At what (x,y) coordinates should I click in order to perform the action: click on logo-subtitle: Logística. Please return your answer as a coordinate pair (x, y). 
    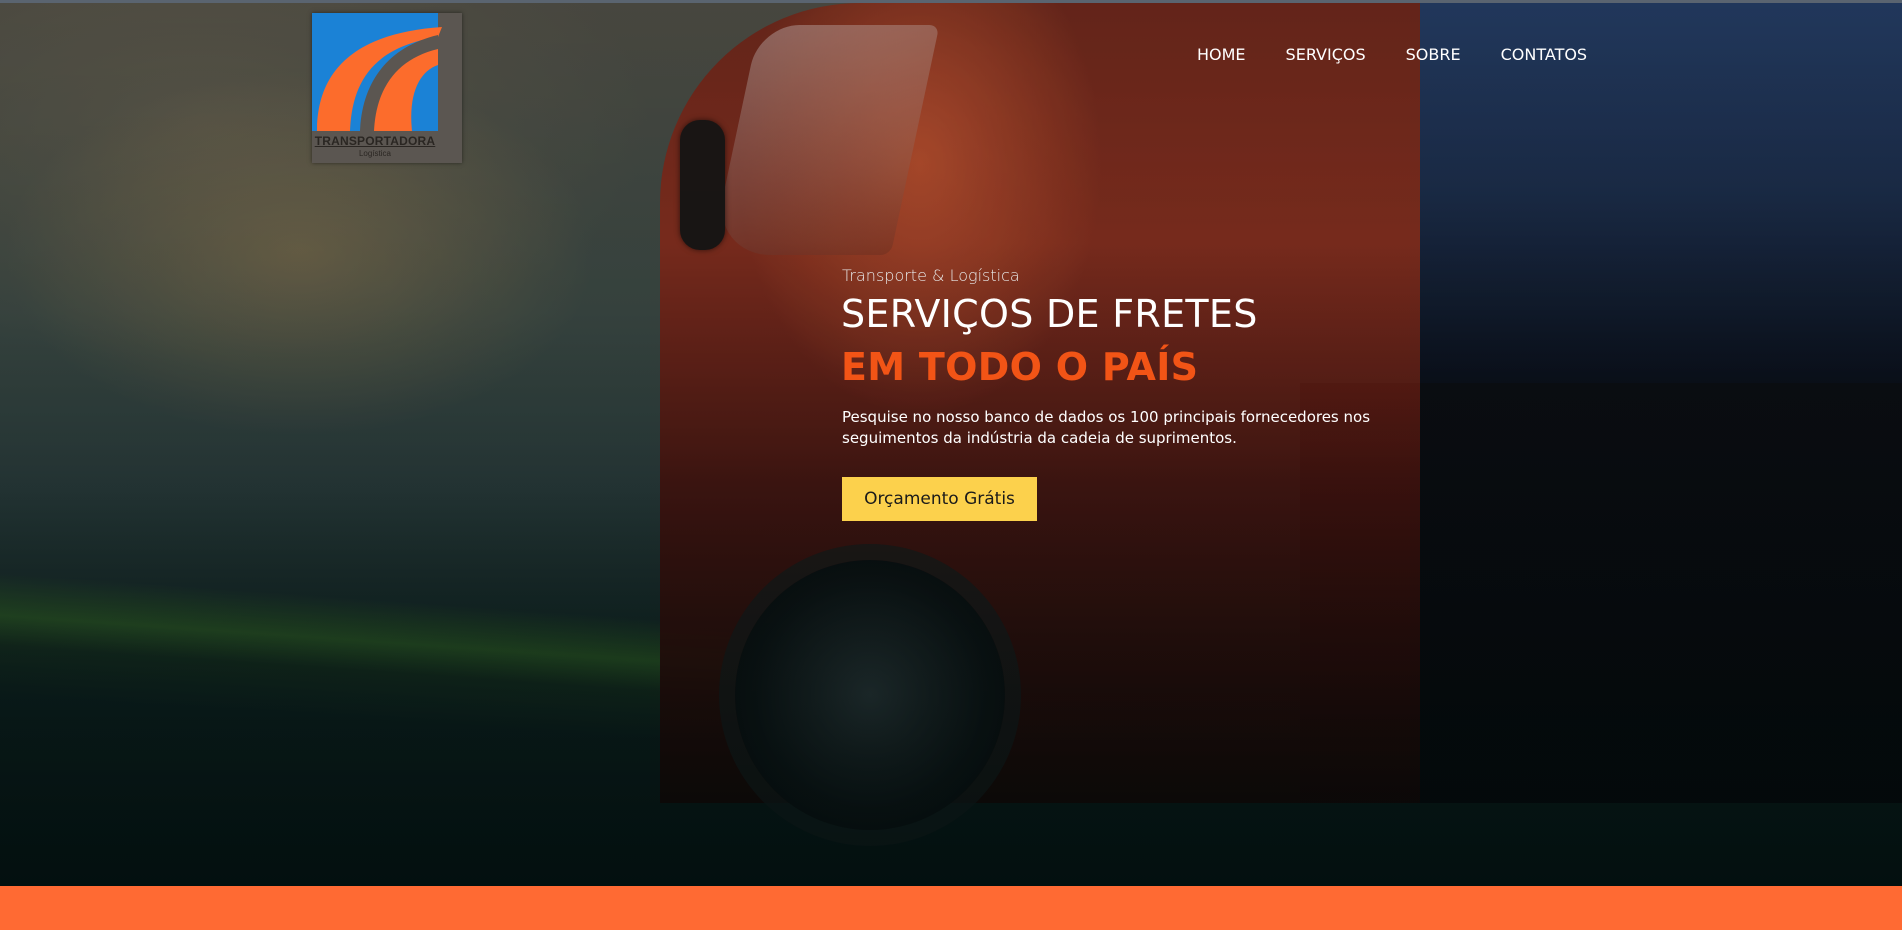
    Looking at the image, I should click on (375, 153).